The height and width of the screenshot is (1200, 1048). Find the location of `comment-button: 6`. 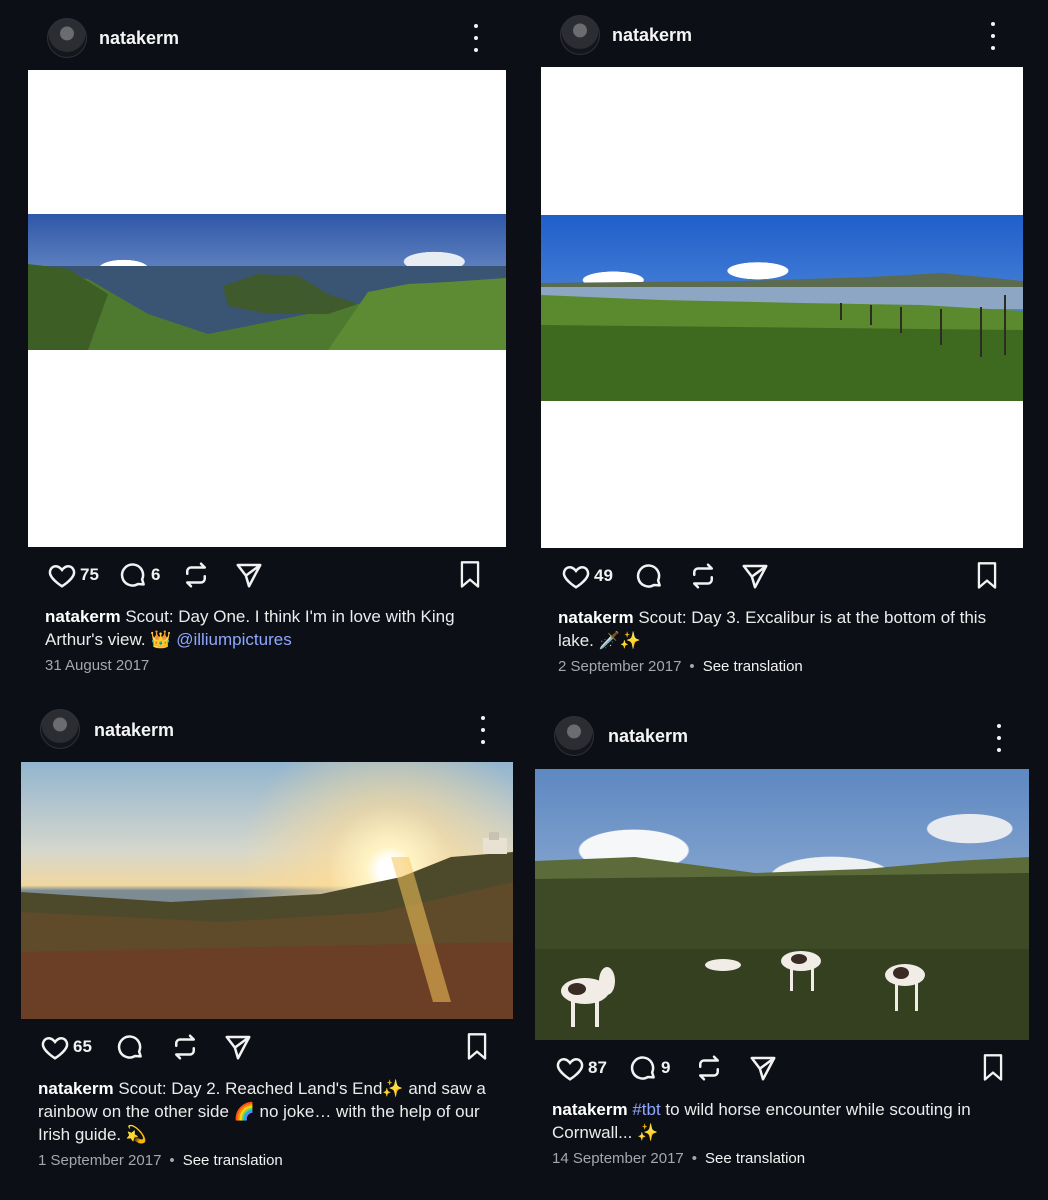

comment-button: 6 is located at coordinates (139, 575).